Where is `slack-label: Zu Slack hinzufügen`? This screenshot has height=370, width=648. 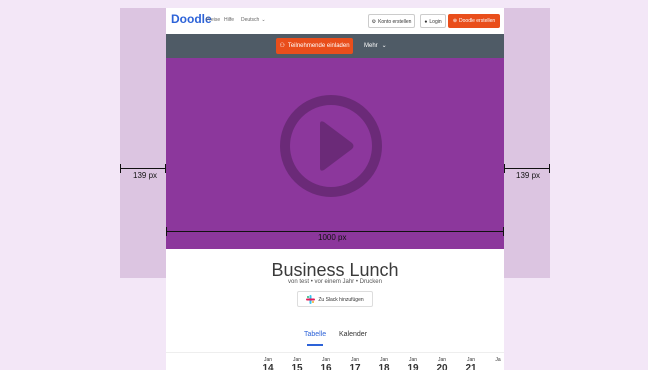 slack-label: Zu Slack hinzufügen is located at coordinates (341, 300).